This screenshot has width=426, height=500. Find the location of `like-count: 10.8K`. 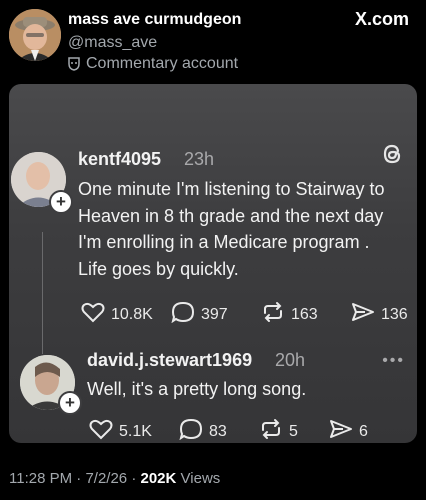

like-count: 10.8K is located at coordinates (132, 314).